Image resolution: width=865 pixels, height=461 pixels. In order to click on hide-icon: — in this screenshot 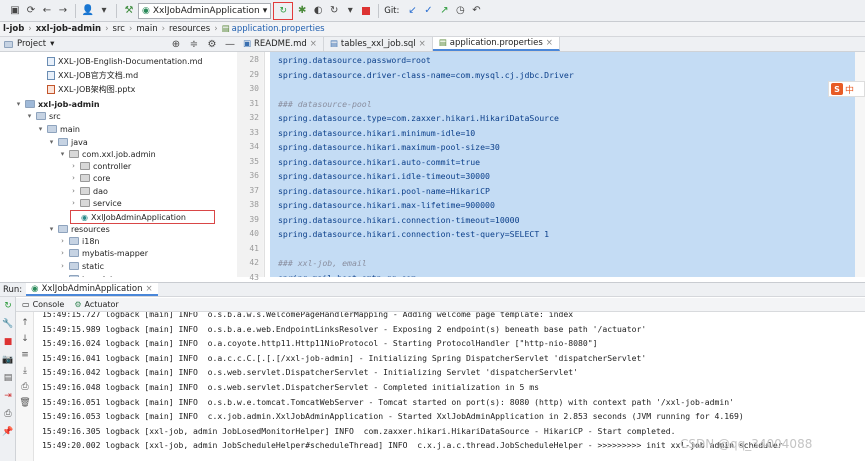, I will do `click(230, 44)`.